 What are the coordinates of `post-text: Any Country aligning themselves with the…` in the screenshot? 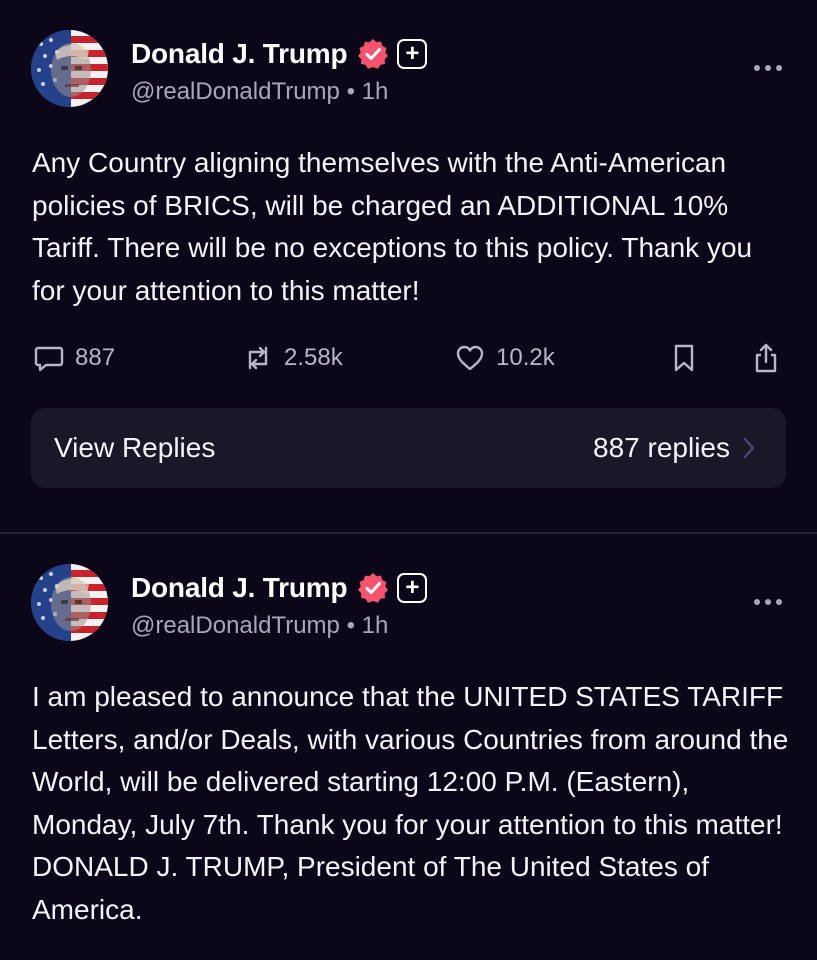 It's located at (392, 226).